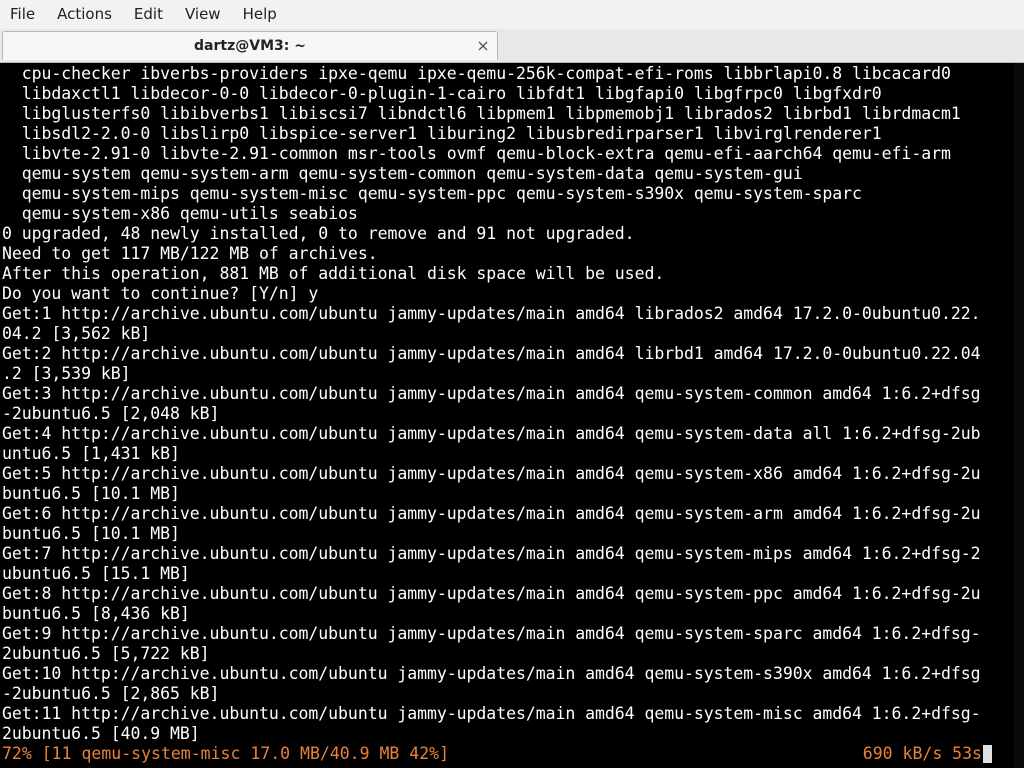  Describe the element at coordinates (148, 14) in the screenshot. I see `menu-edit: Edit` at that location.